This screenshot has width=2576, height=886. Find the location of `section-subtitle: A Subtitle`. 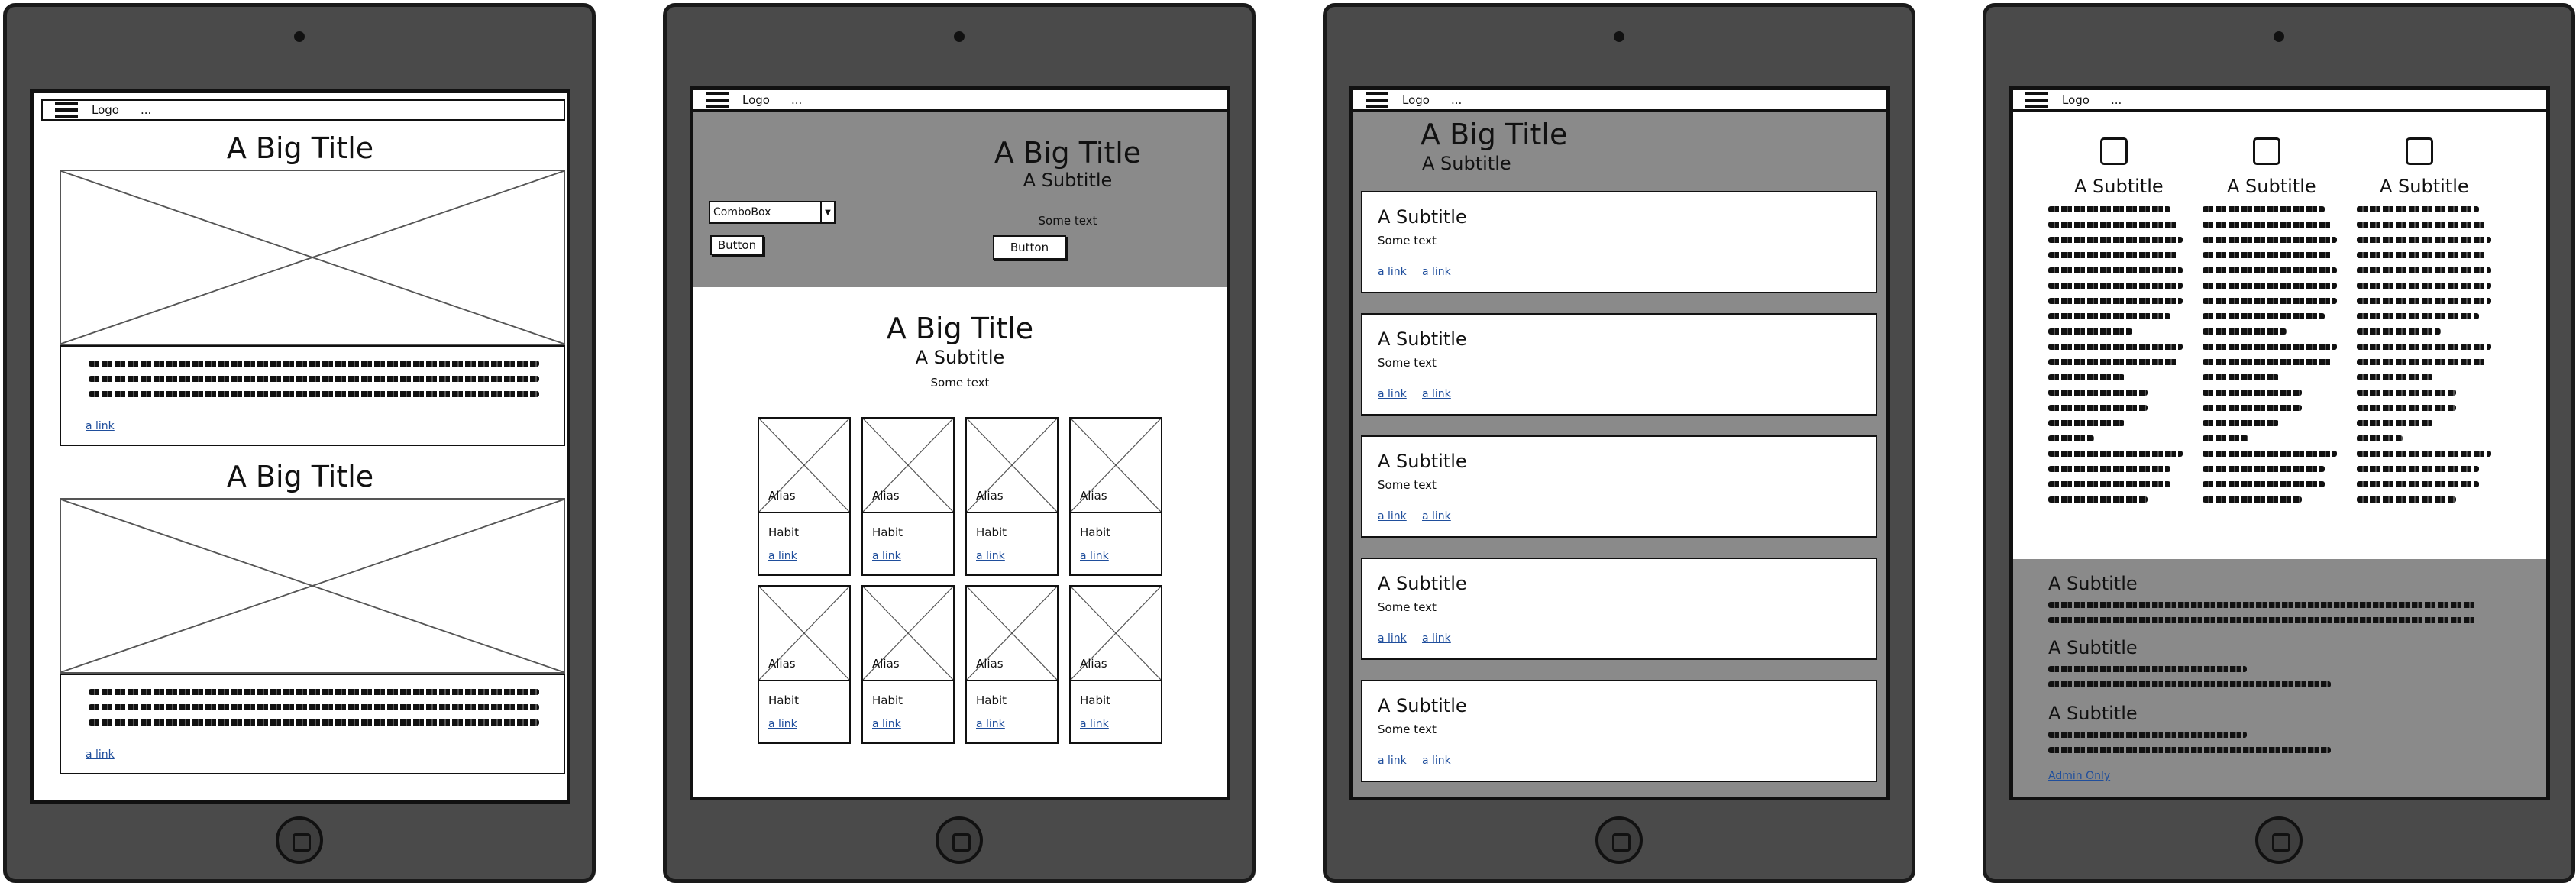

section-subtitle: A Subtitle is located at coordinates (960, 358).